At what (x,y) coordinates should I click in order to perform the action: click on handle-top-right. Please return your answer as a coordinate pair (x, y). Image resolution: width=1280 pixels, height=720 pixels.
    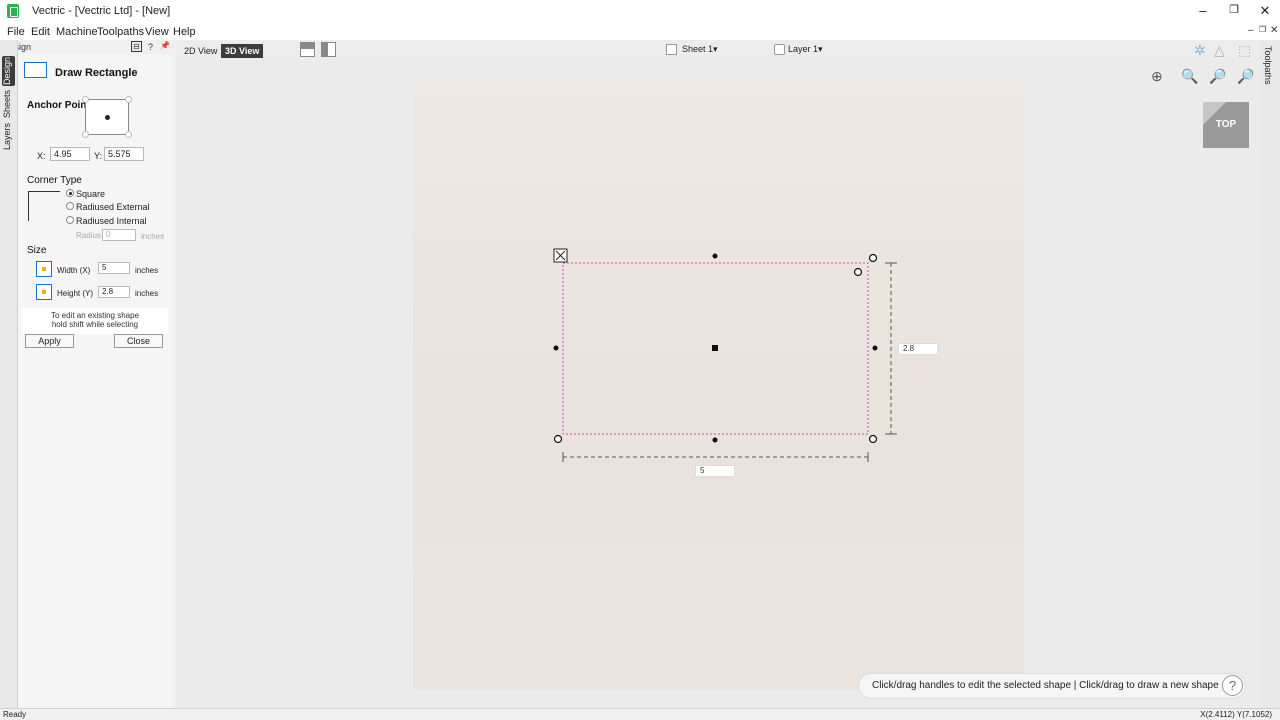
    Looking at the image, I should click on (873, 258).